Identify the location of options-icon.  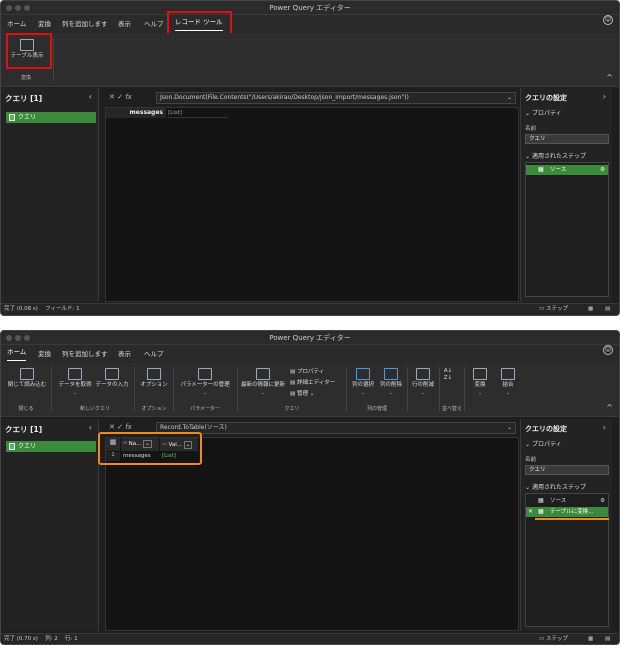
(154, 374).